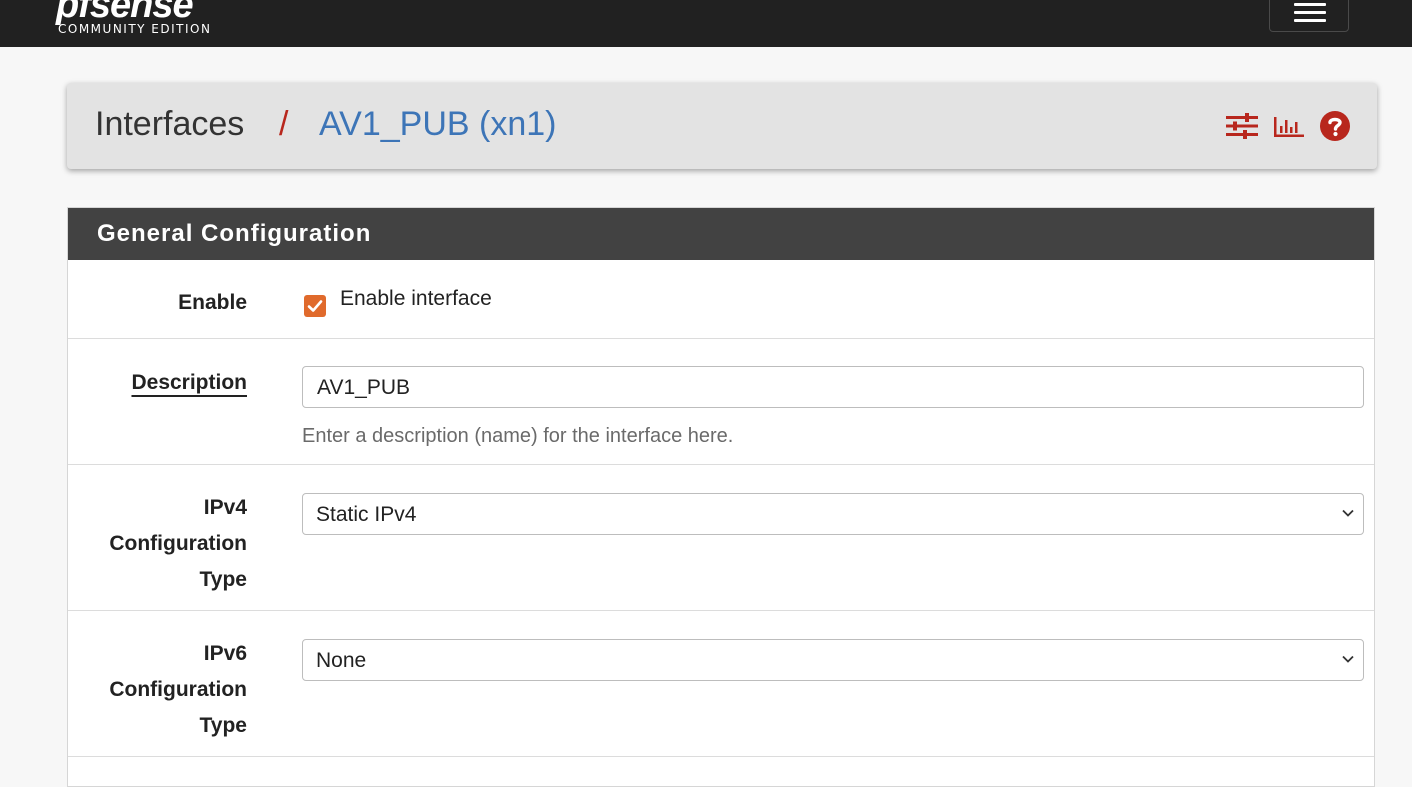 The height and width of the screenshot is (787, 1412). What do you see at coordinates (169, 124) in the screenshot?
I see `breadcrumb-root: Interfaces` at bounding box center [169, 124].